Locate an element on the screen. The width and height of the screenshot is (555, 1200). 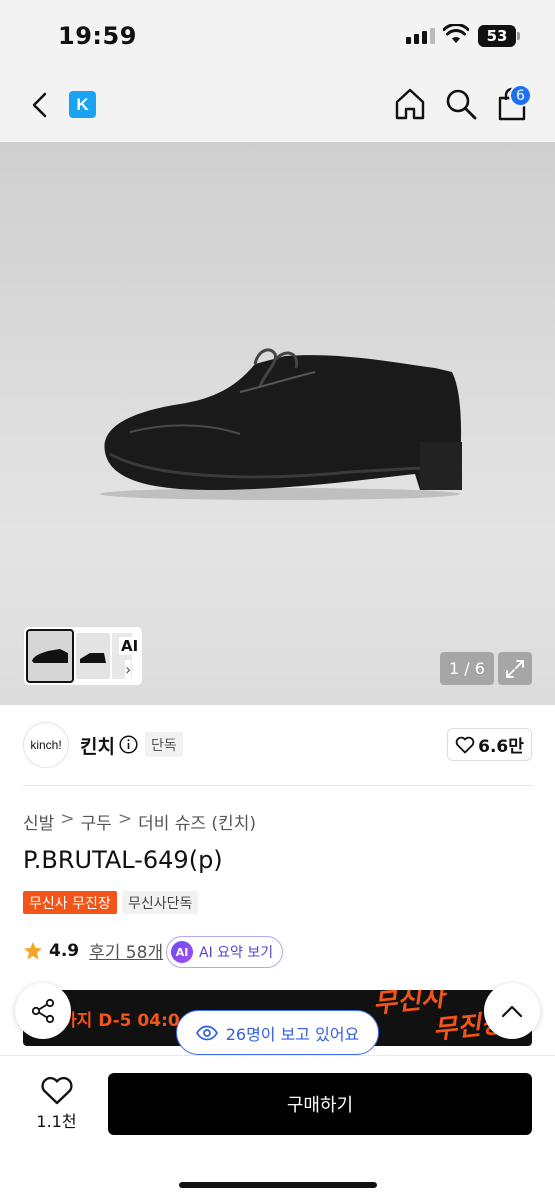
breadcrumb: 신발 > 구두 > 더비 슈즈 (킨치) is located at coordinates (139, 821).